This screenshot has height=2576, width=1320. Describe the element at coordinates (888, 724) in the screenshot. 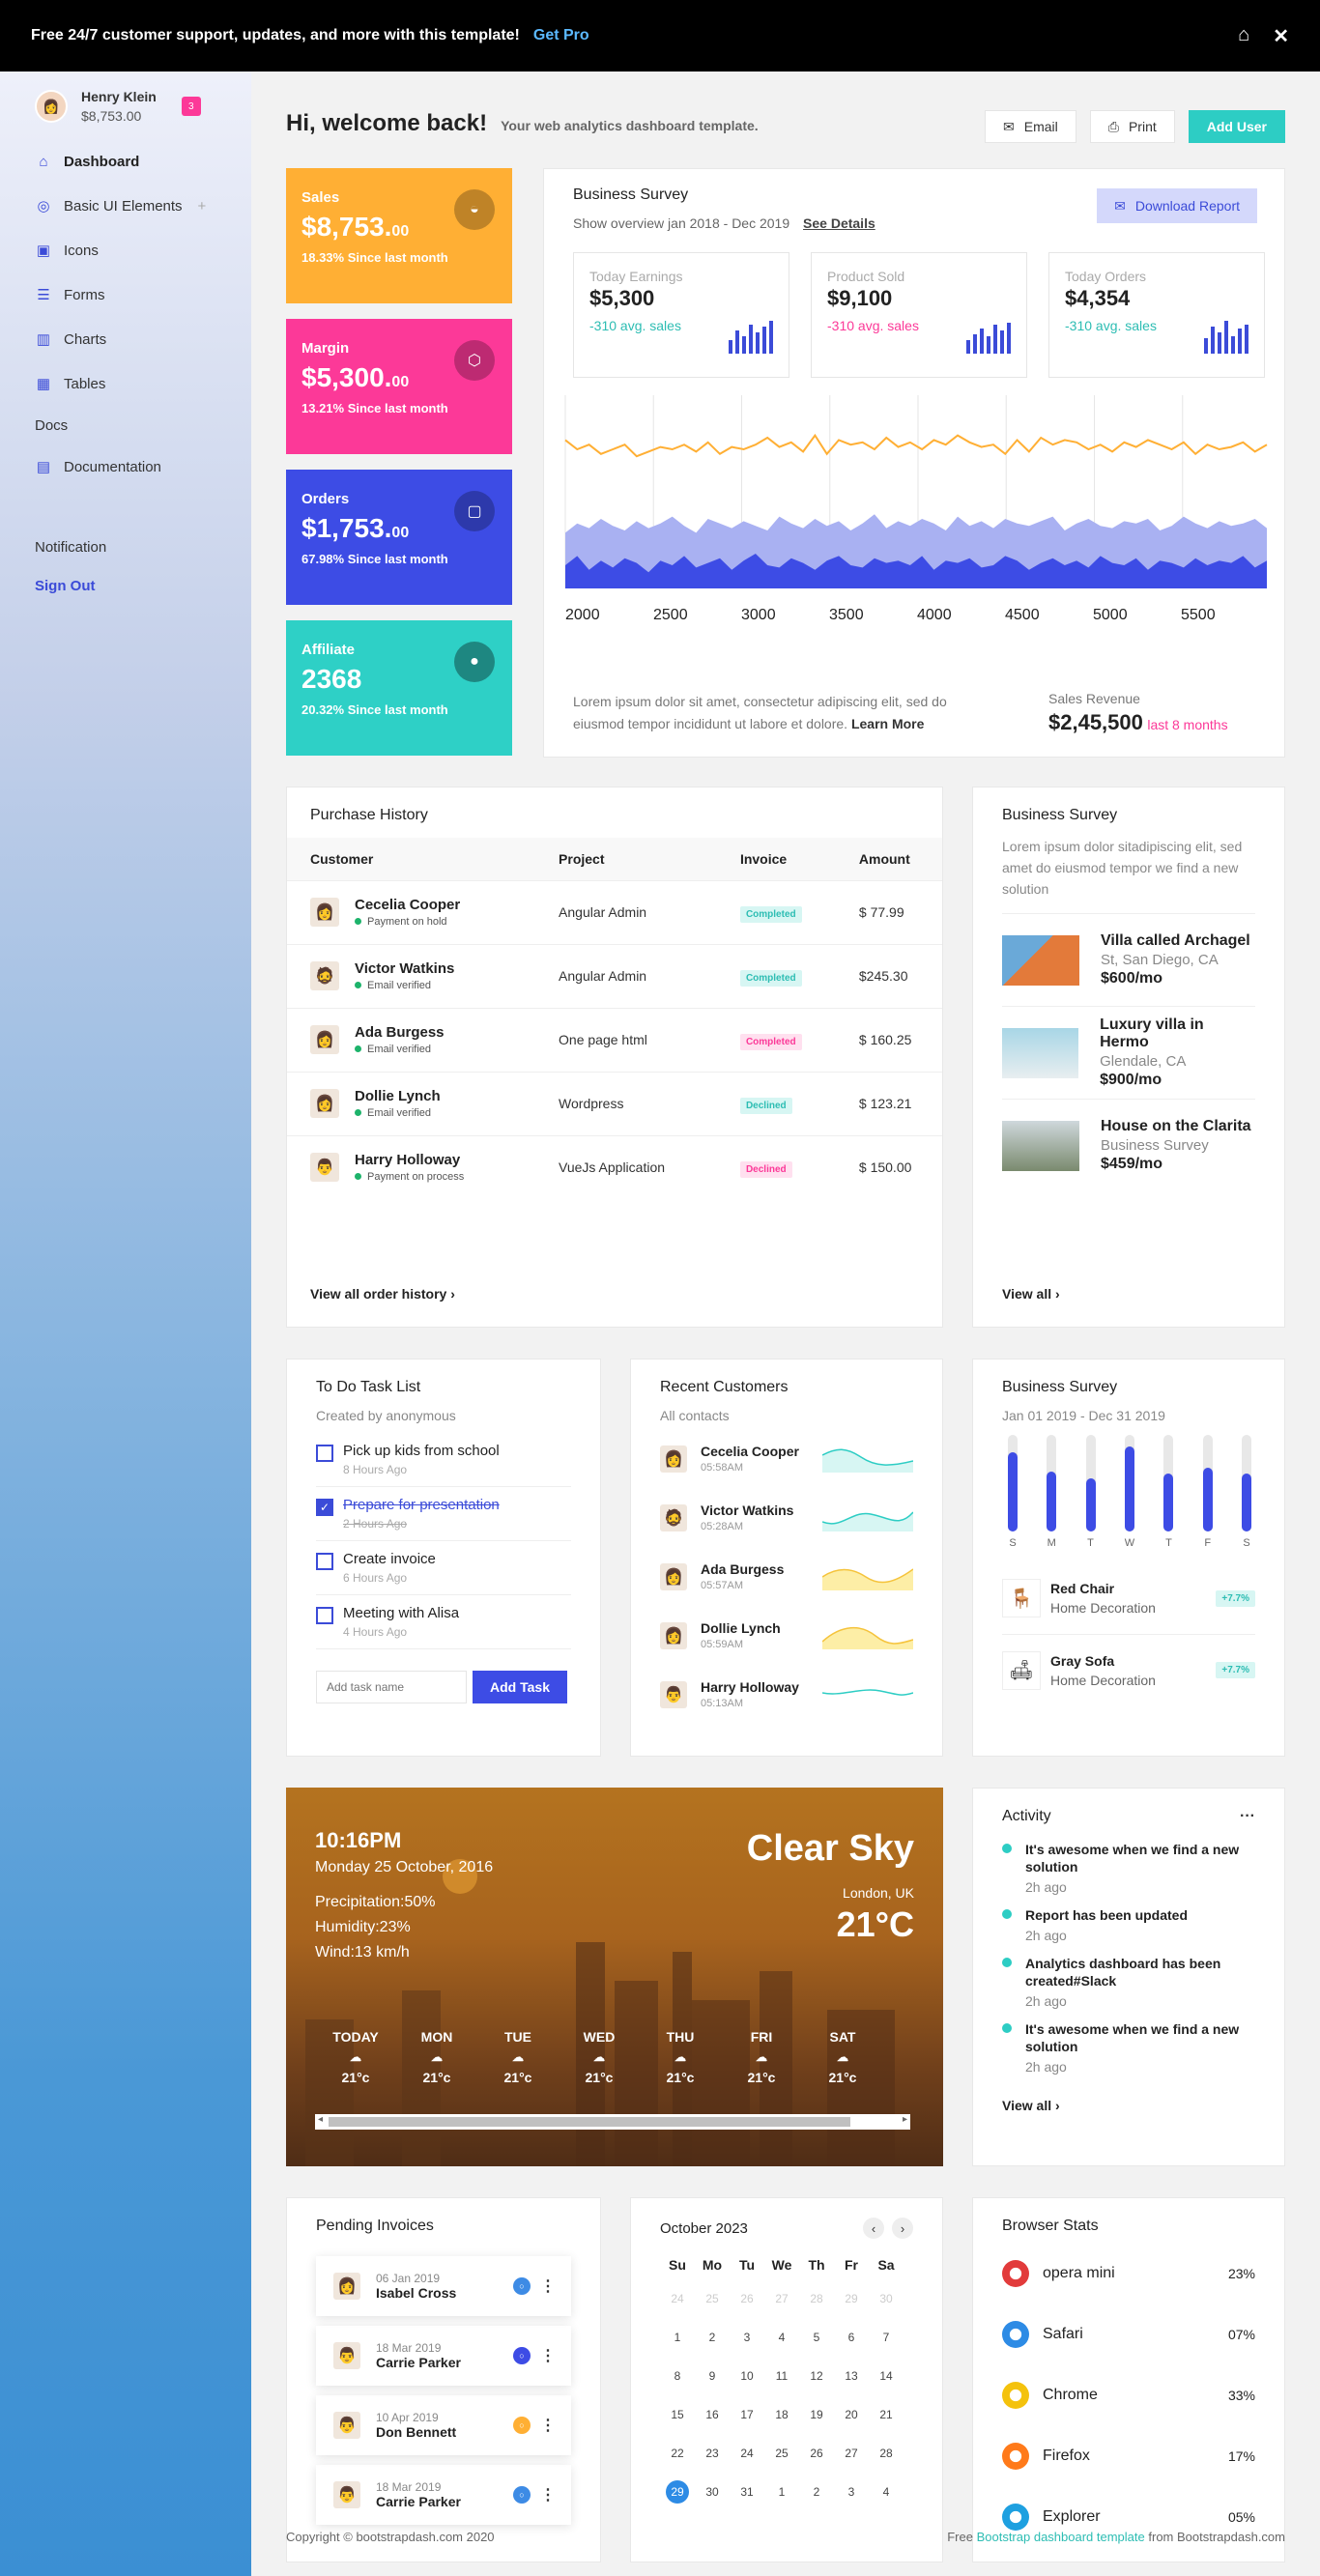

I see `learn-more-link: Learn More` at that location.